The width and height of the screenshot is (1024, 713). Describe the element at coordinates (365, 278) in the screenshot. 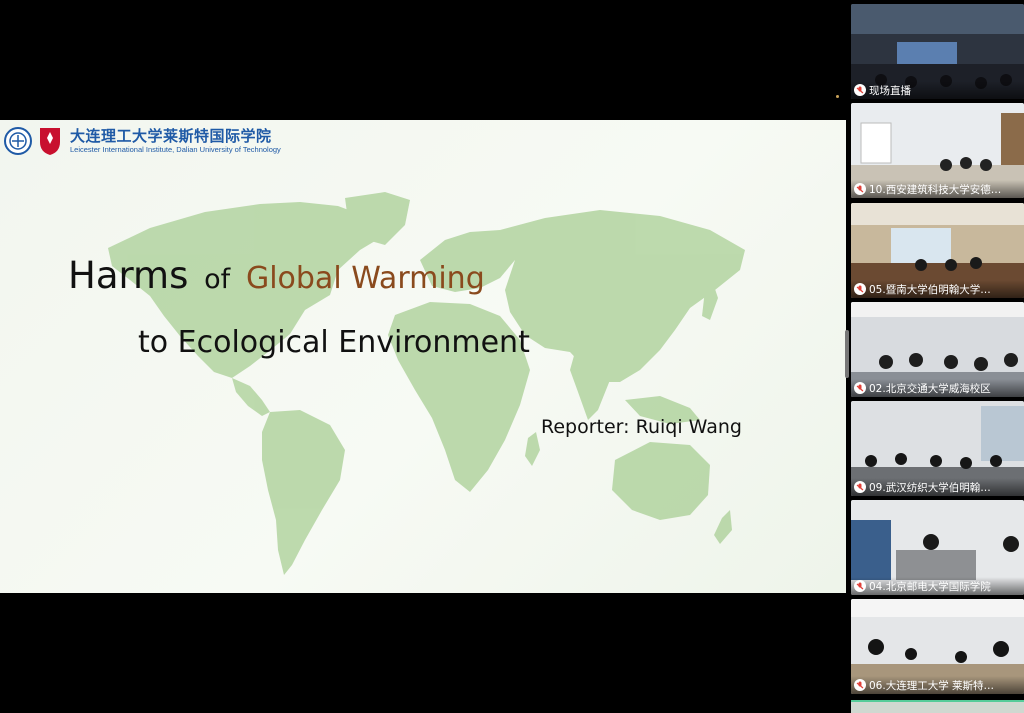

I see `title-global-warming: Global Warming` at that location.